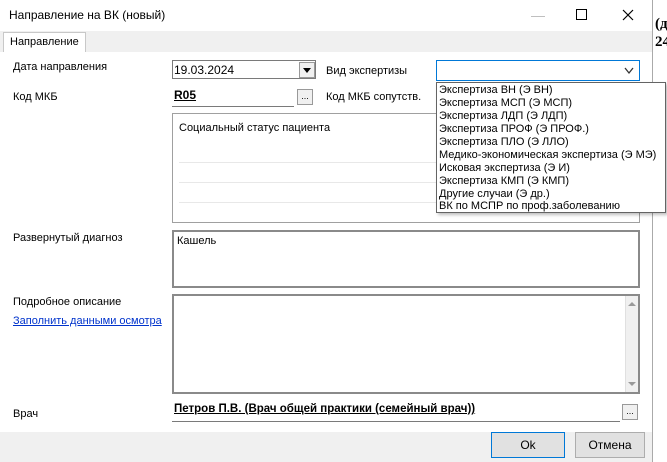 The height and width of the screenshot is (462, 667). I want to click on date-label: Дата направления, so click(60, 67).